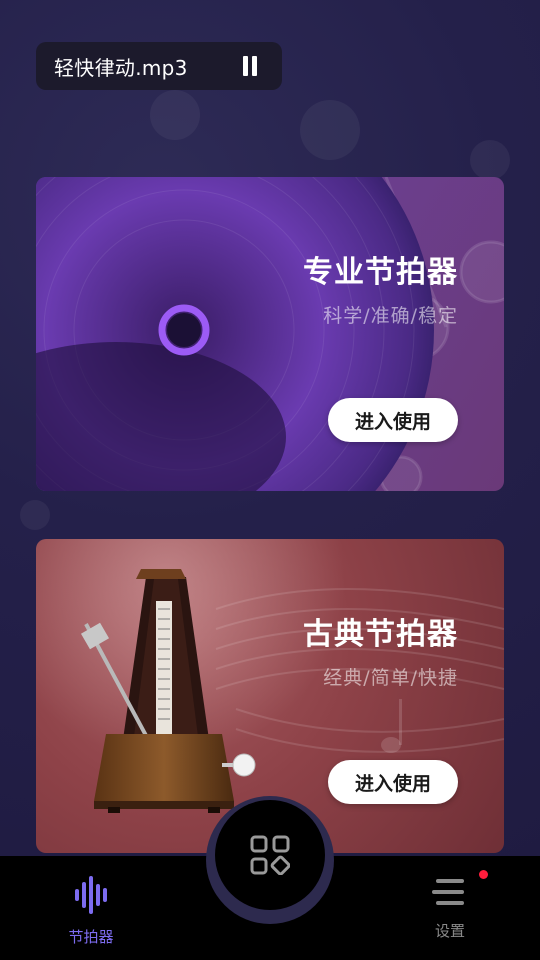 The height and width of the screenshot is (960, 540). Describe the element at coordinates (91, 937) in the screenshot. I see `nav-label: 节拍器` at that location.